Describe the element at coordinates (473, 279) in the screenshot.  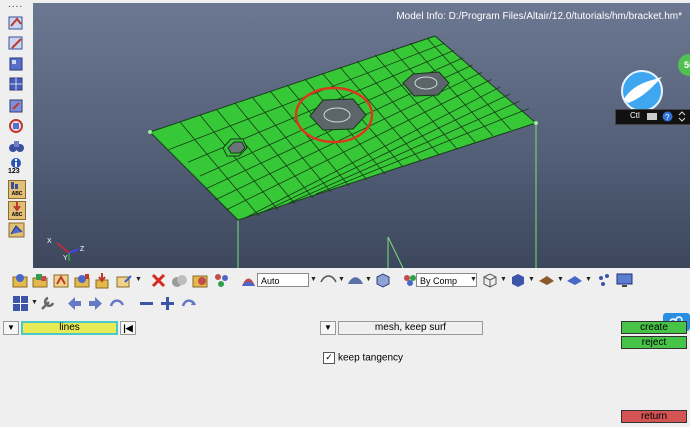
I see `color-by-dropdown-caret: ▼` at that location.